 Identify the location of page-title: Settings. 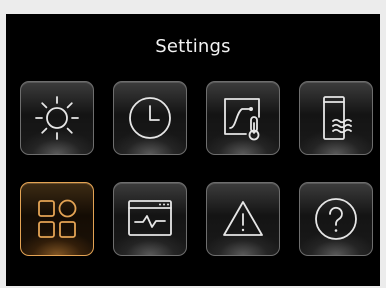
(193, 46).